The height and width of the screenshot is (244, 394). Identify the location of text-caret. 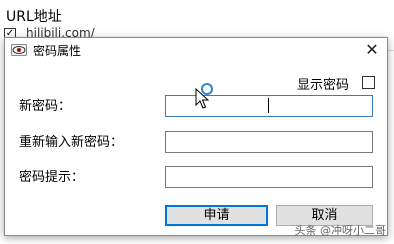
(268, 105).